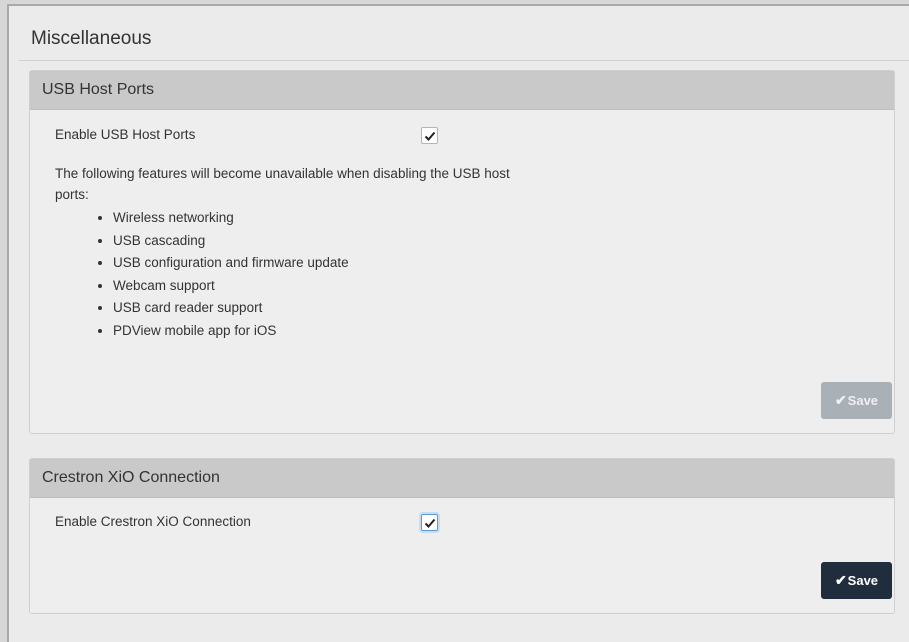 The width and height of the screenshot is (909, 642). Describe the element at coordinates (464, 60) in the screenshot. I see `title-divider` at that location.